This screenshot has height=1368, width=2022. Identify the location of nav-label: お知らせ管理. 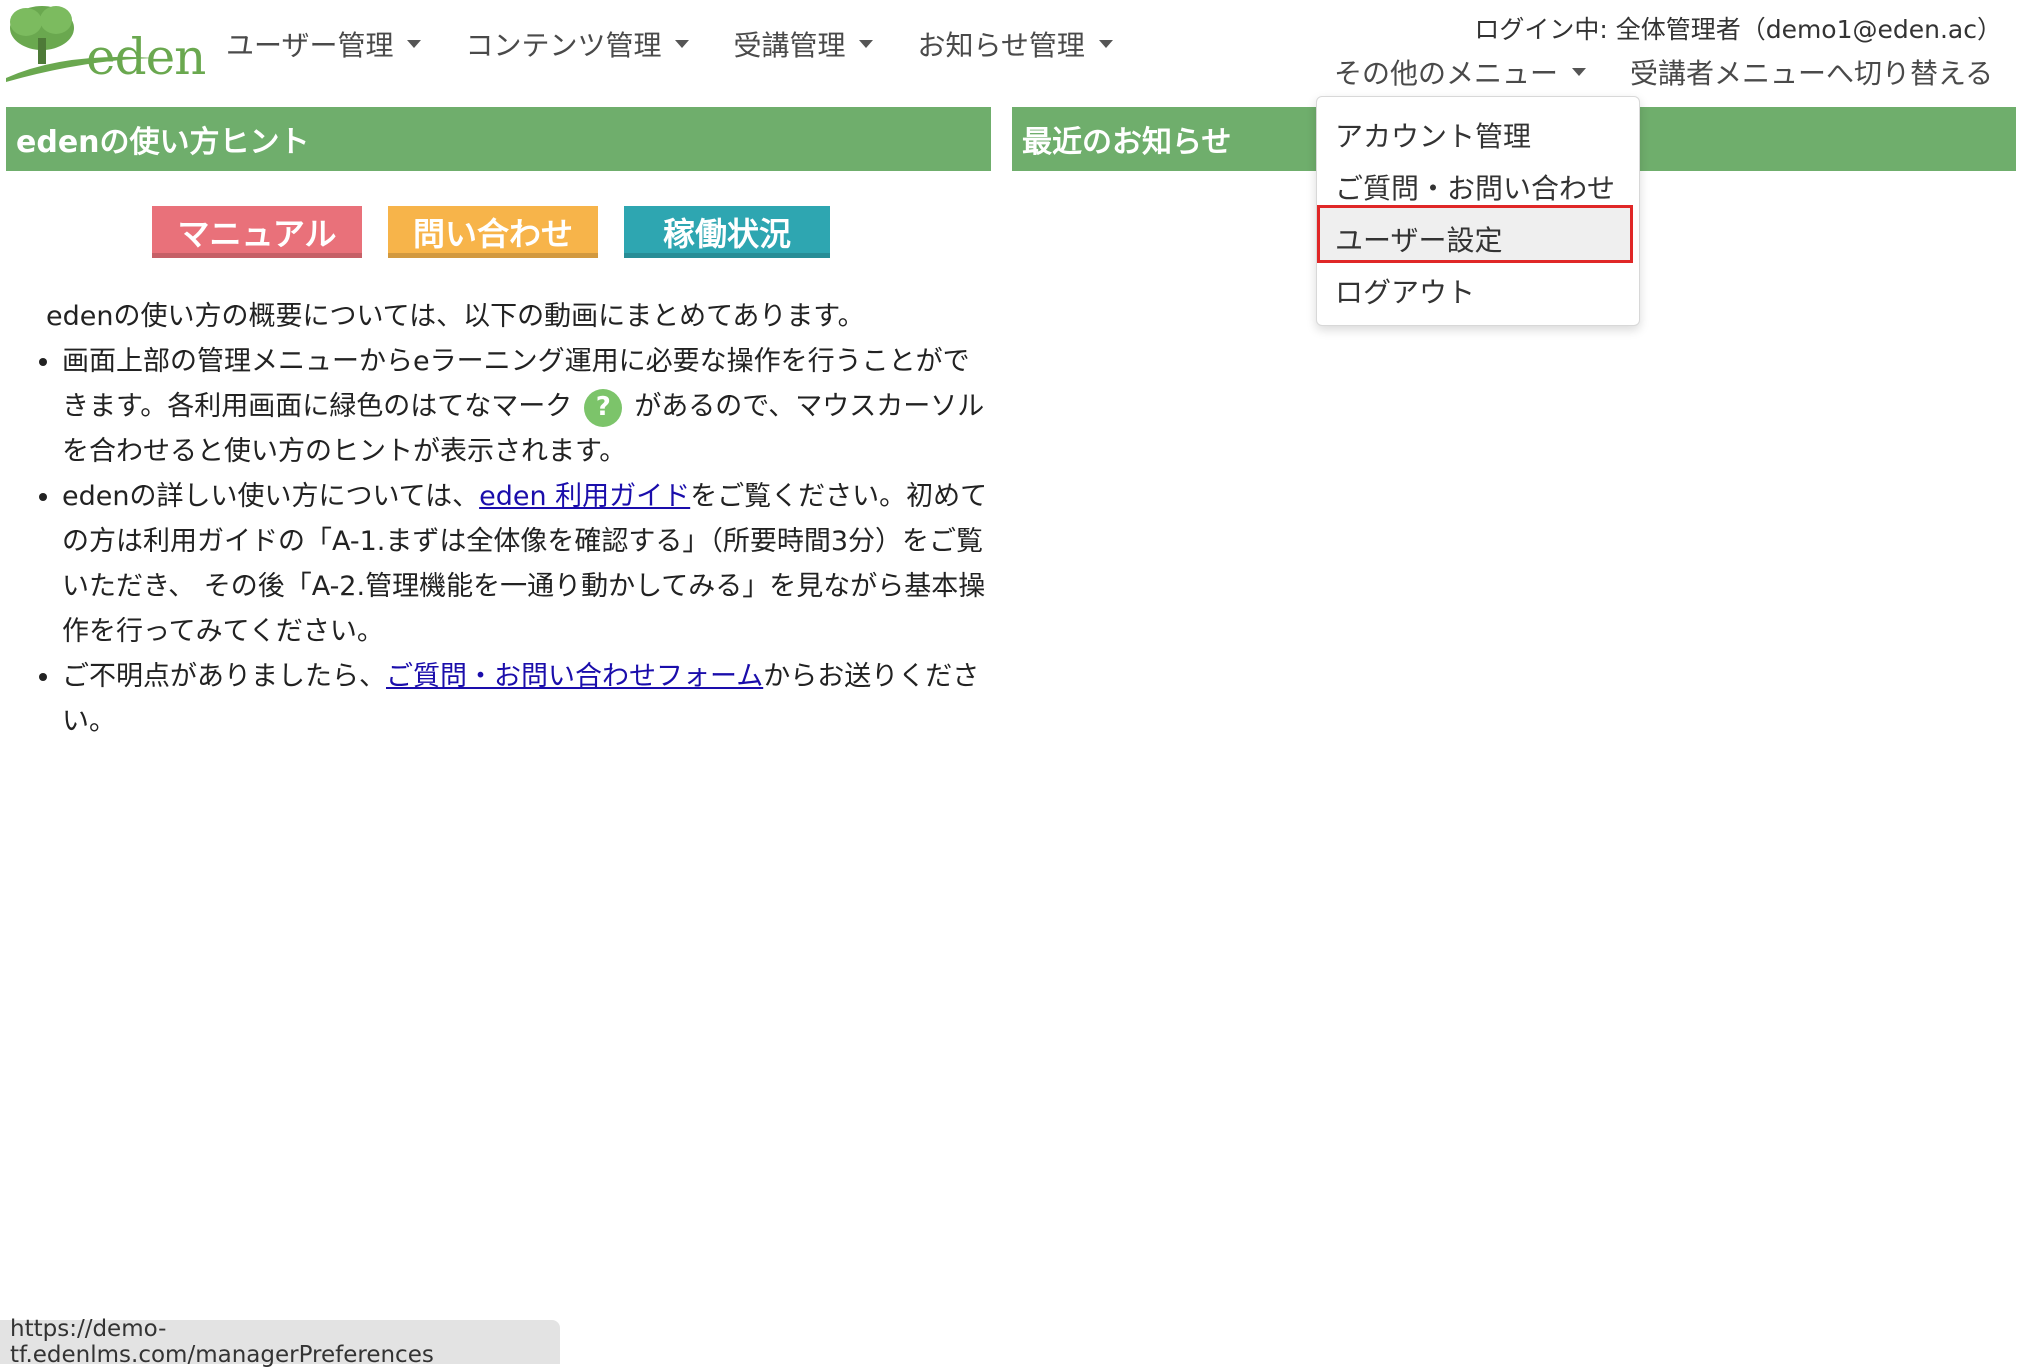
(1001, 45).